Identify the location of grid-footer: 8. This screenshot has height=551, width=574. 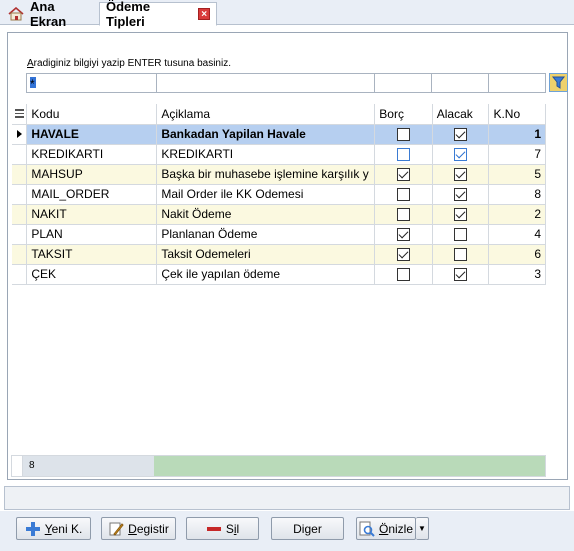
(278, 466).